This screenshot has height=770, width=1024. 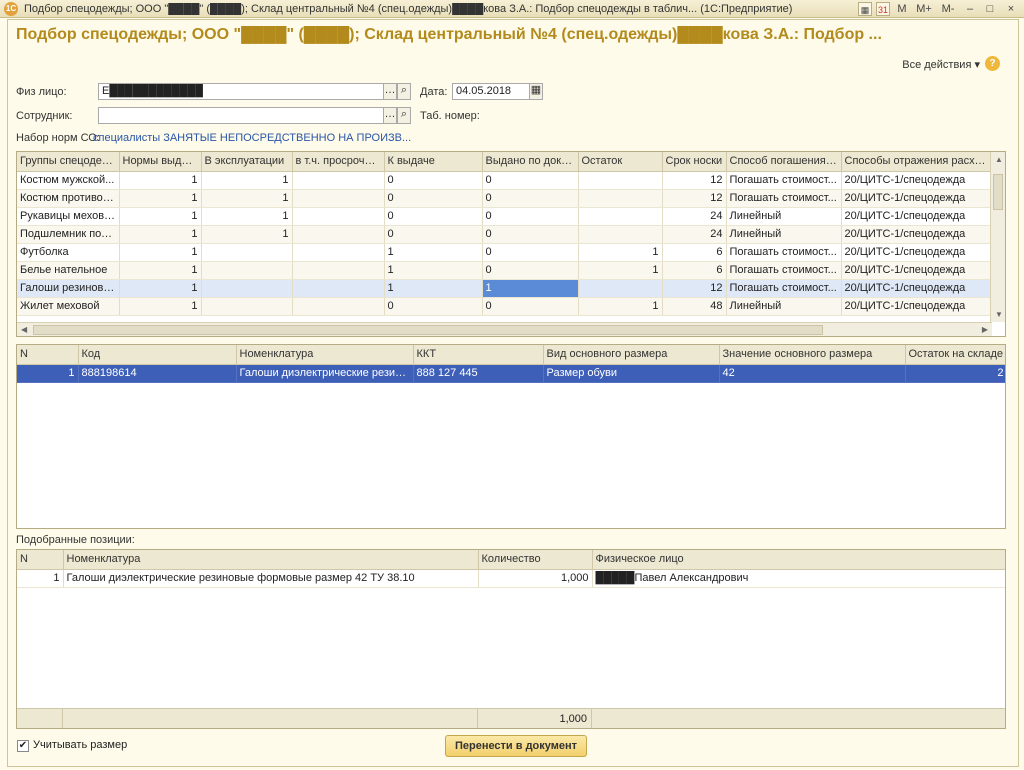 I want to click on maximize-button: □, so click(x=990, y=9).